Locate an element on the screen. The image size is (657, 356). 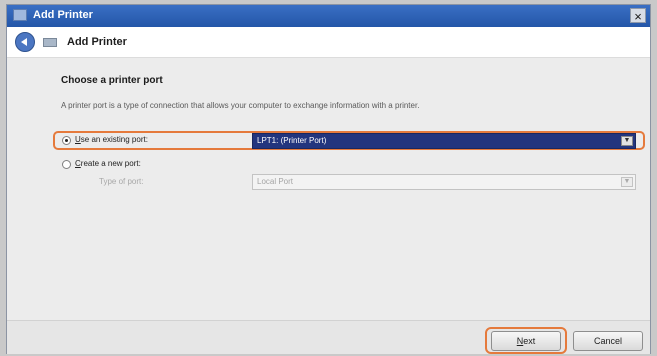
type-of-port-select: Local Port ▼ is located at coordinates (444, 182).